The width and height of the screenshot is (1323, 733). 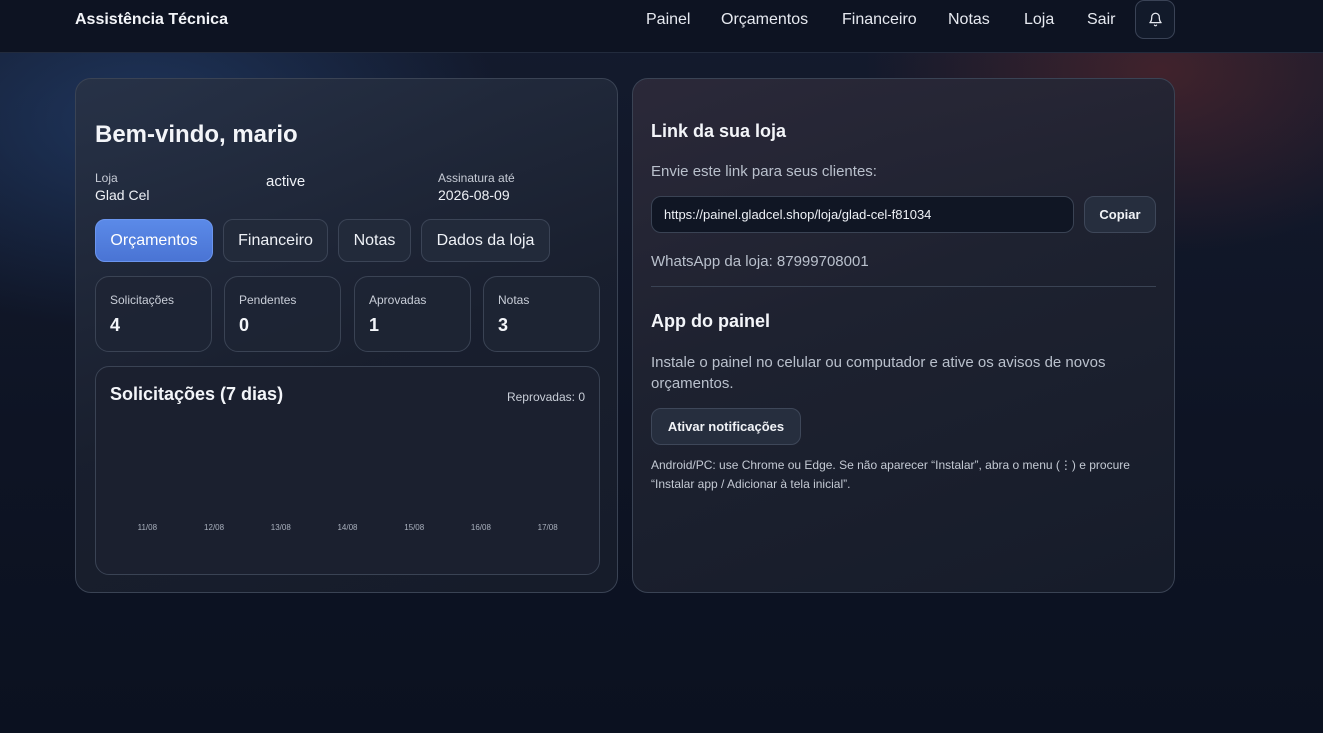 I want to click on requests-bar-chart: 11/08 12/08 13/08 14/08 15/08 16/08 17/08, so click(x=348, y=527).